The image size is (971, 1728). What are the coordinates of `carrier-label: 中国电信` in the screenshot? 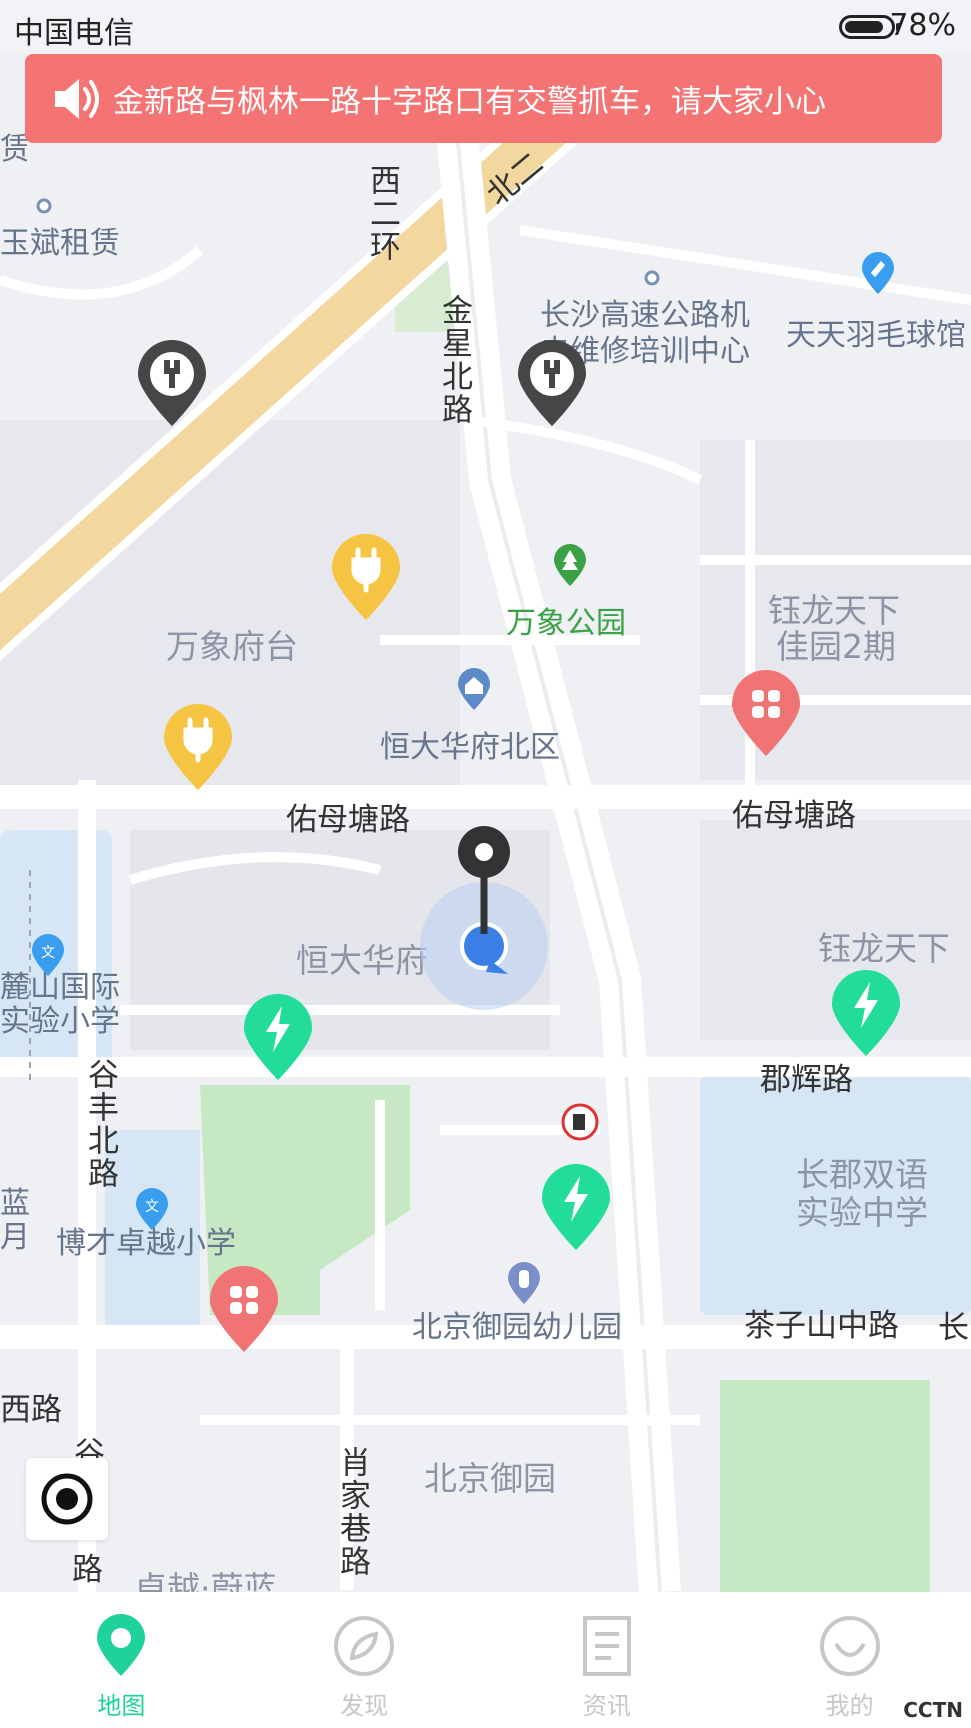 It's located at (74, 33).